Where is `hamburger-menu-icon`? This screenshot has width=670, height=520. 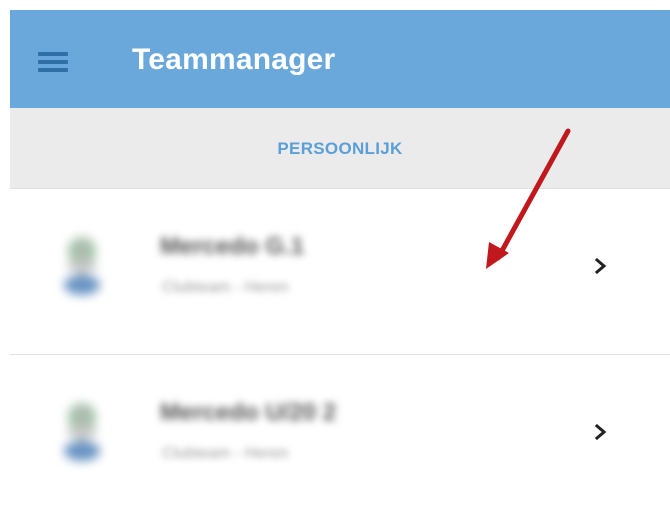 hamburger-menu-icon is located at coordinates (53, 62).